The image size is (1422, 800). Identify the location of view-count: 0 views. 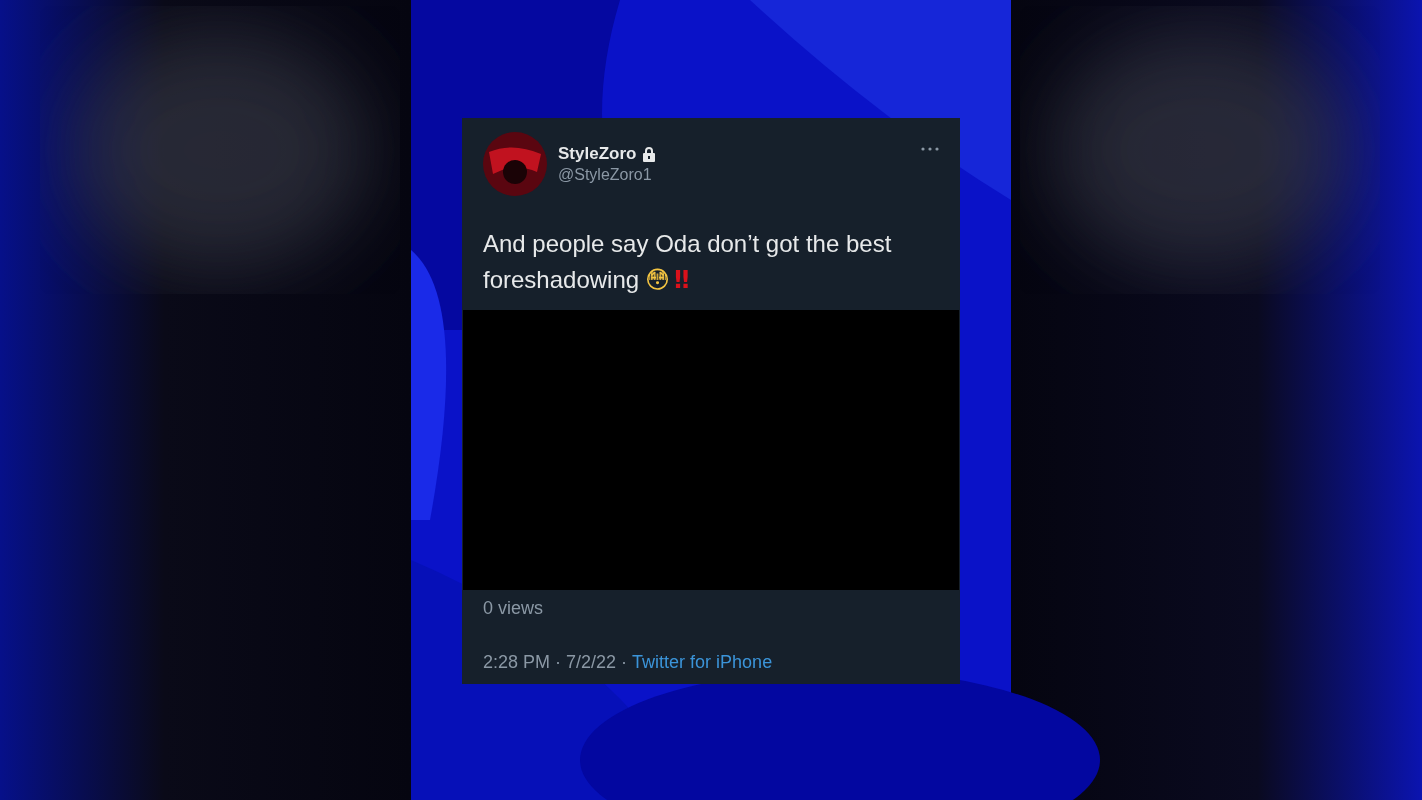
(513, 608).